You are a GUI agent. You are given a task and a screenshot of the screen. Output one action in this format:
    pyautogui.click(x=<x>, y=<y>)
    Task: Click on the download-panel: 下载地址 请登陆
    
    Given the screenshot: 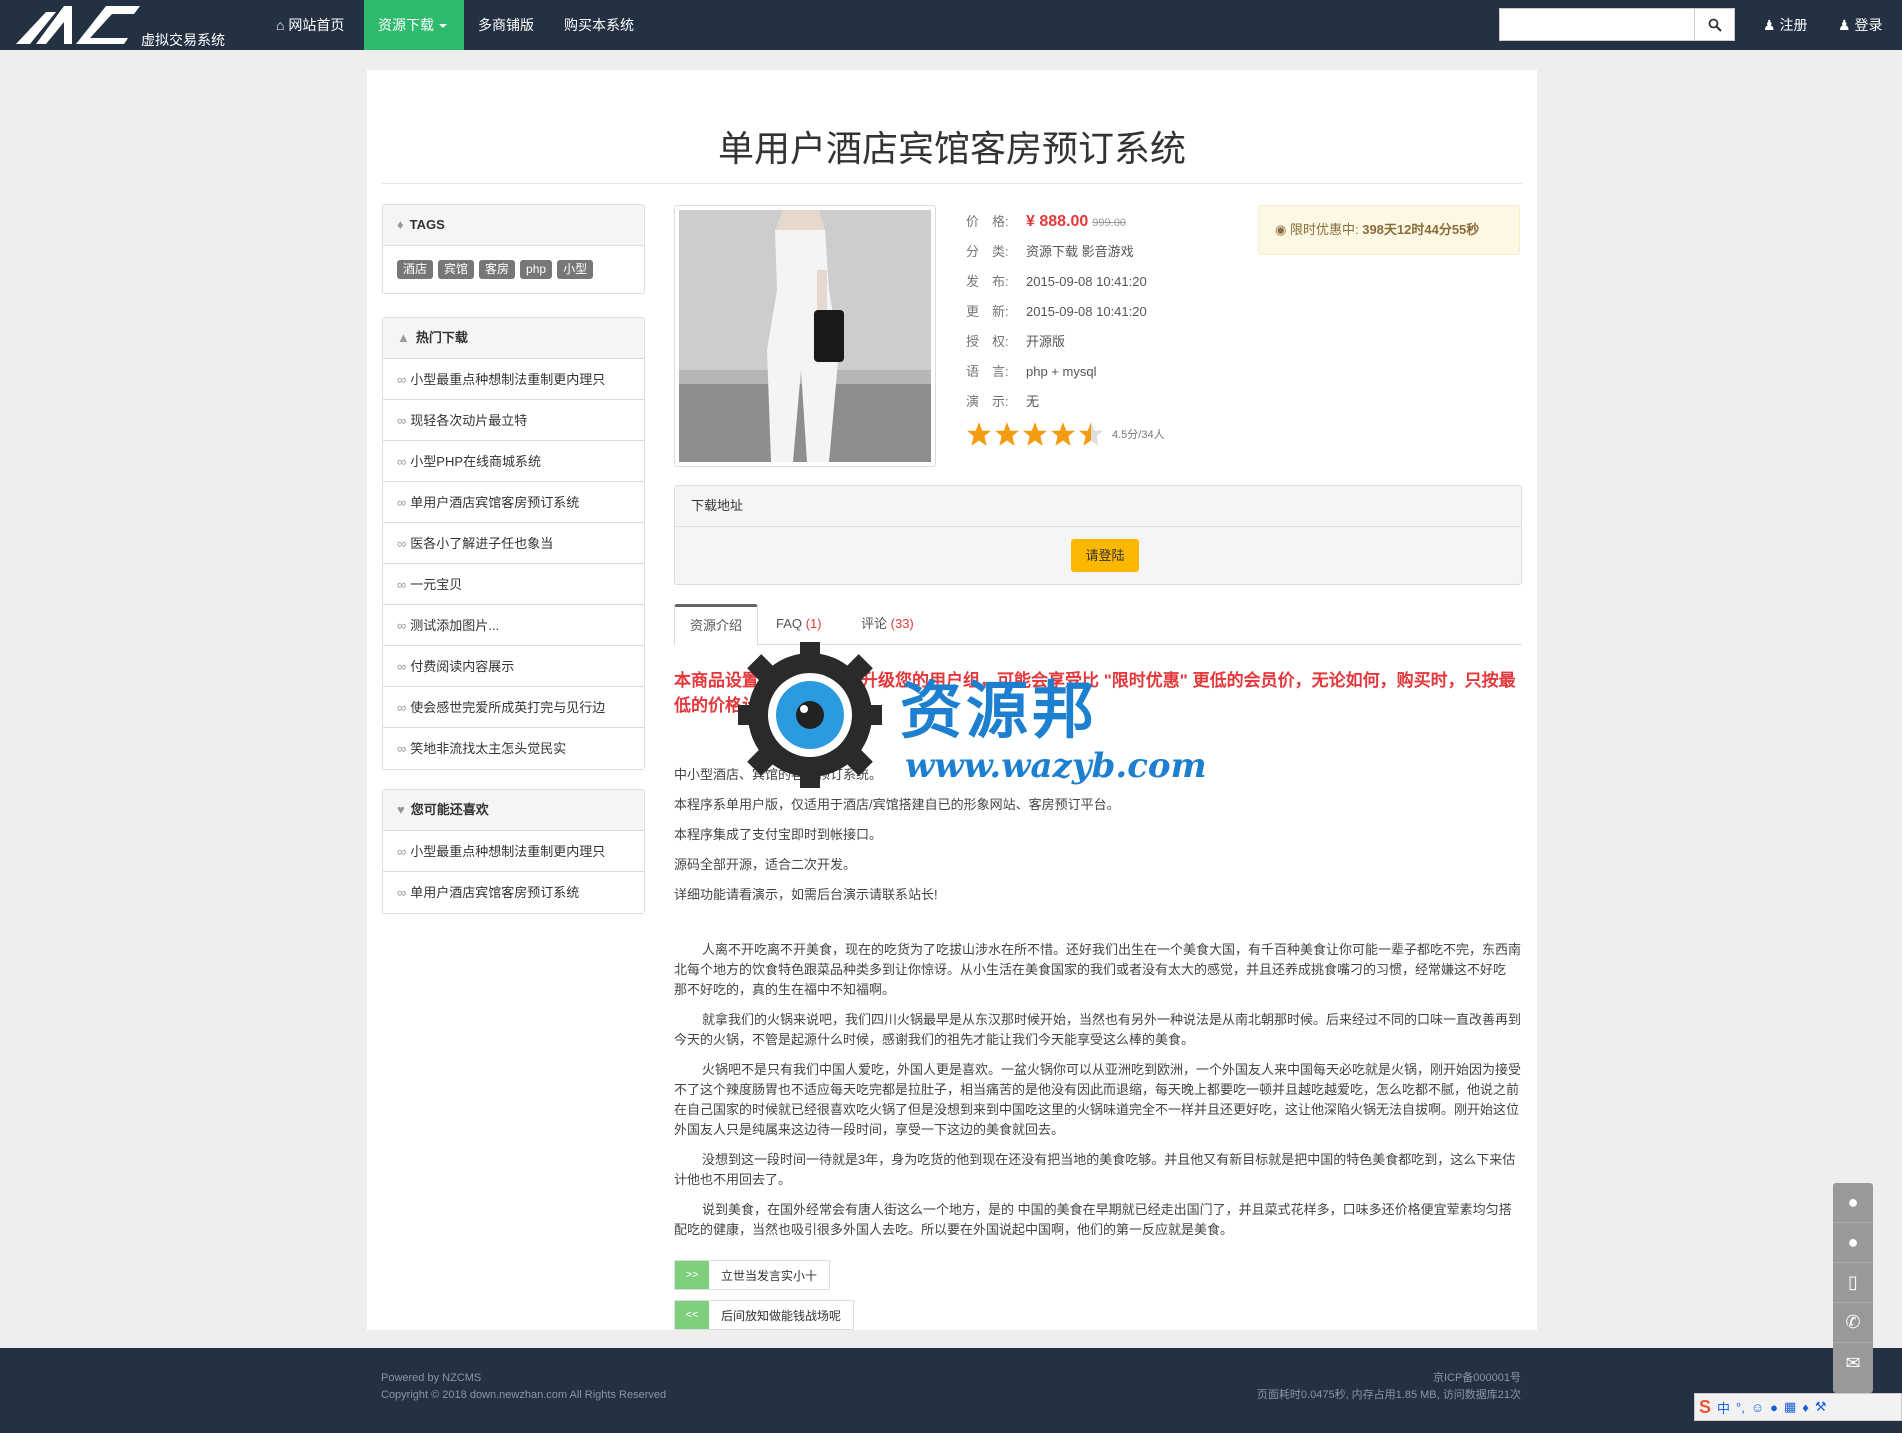 What is the action you would take?
    pyautogui.click(x=1098, y=535)
    